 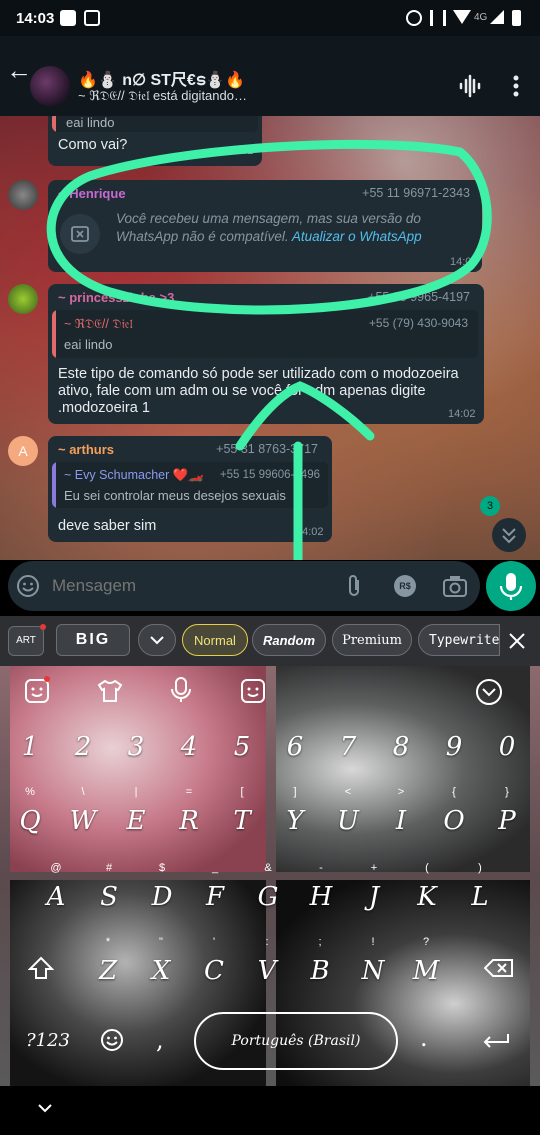 I want to click on font-random: Random, so click(x=289, y=640).